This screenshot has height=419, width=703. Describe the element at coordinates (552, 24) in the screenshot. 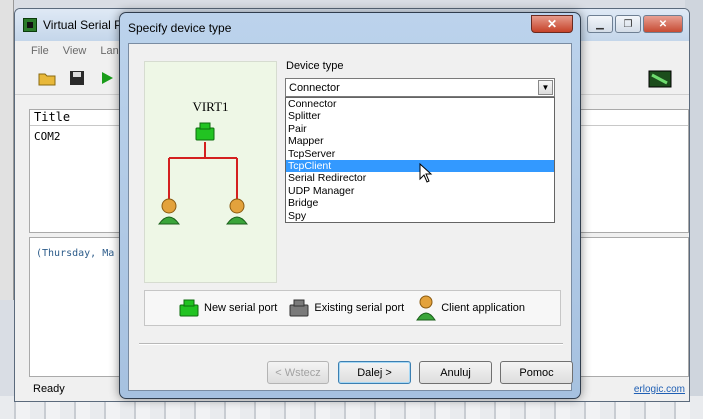

I see `dialog-close-button: ✕` at that location.